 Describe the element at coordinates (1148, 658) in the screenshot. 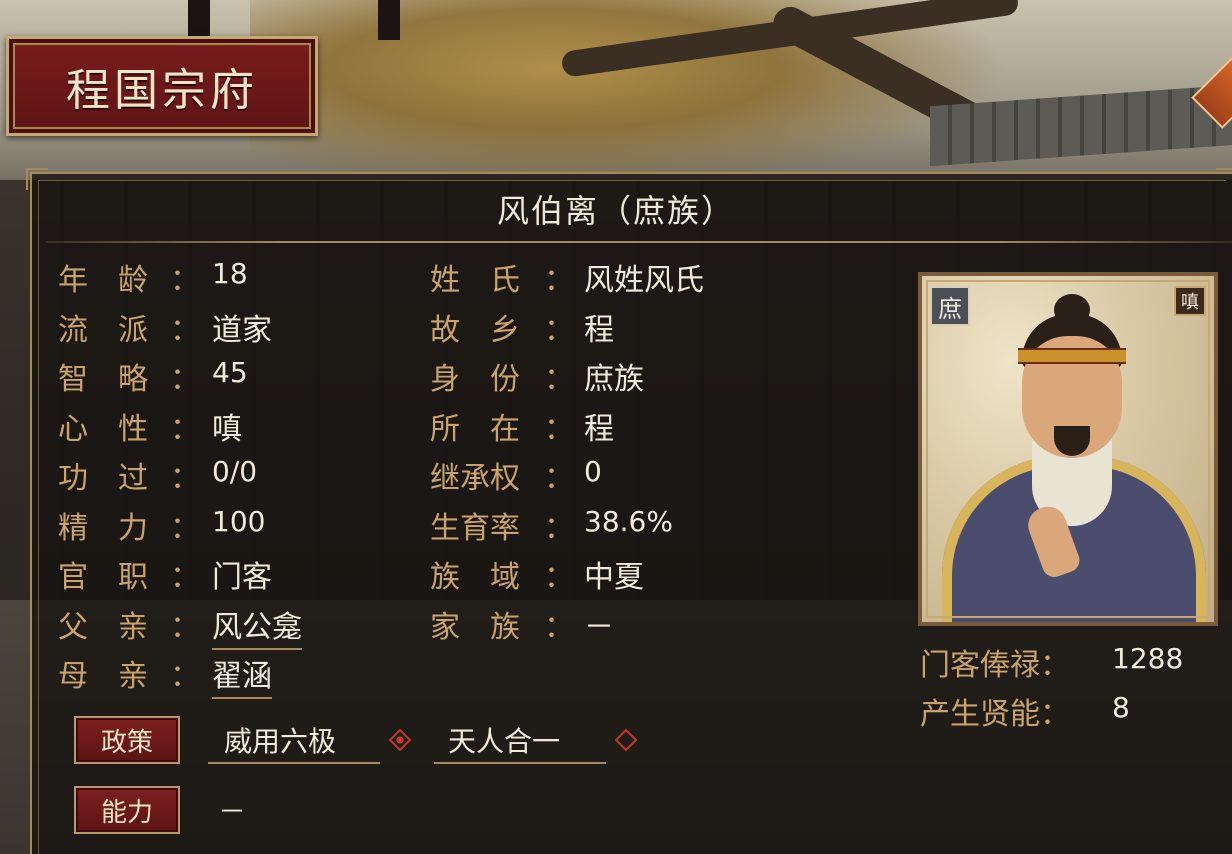

I see `retainer-salary-value: 1288` at that location.